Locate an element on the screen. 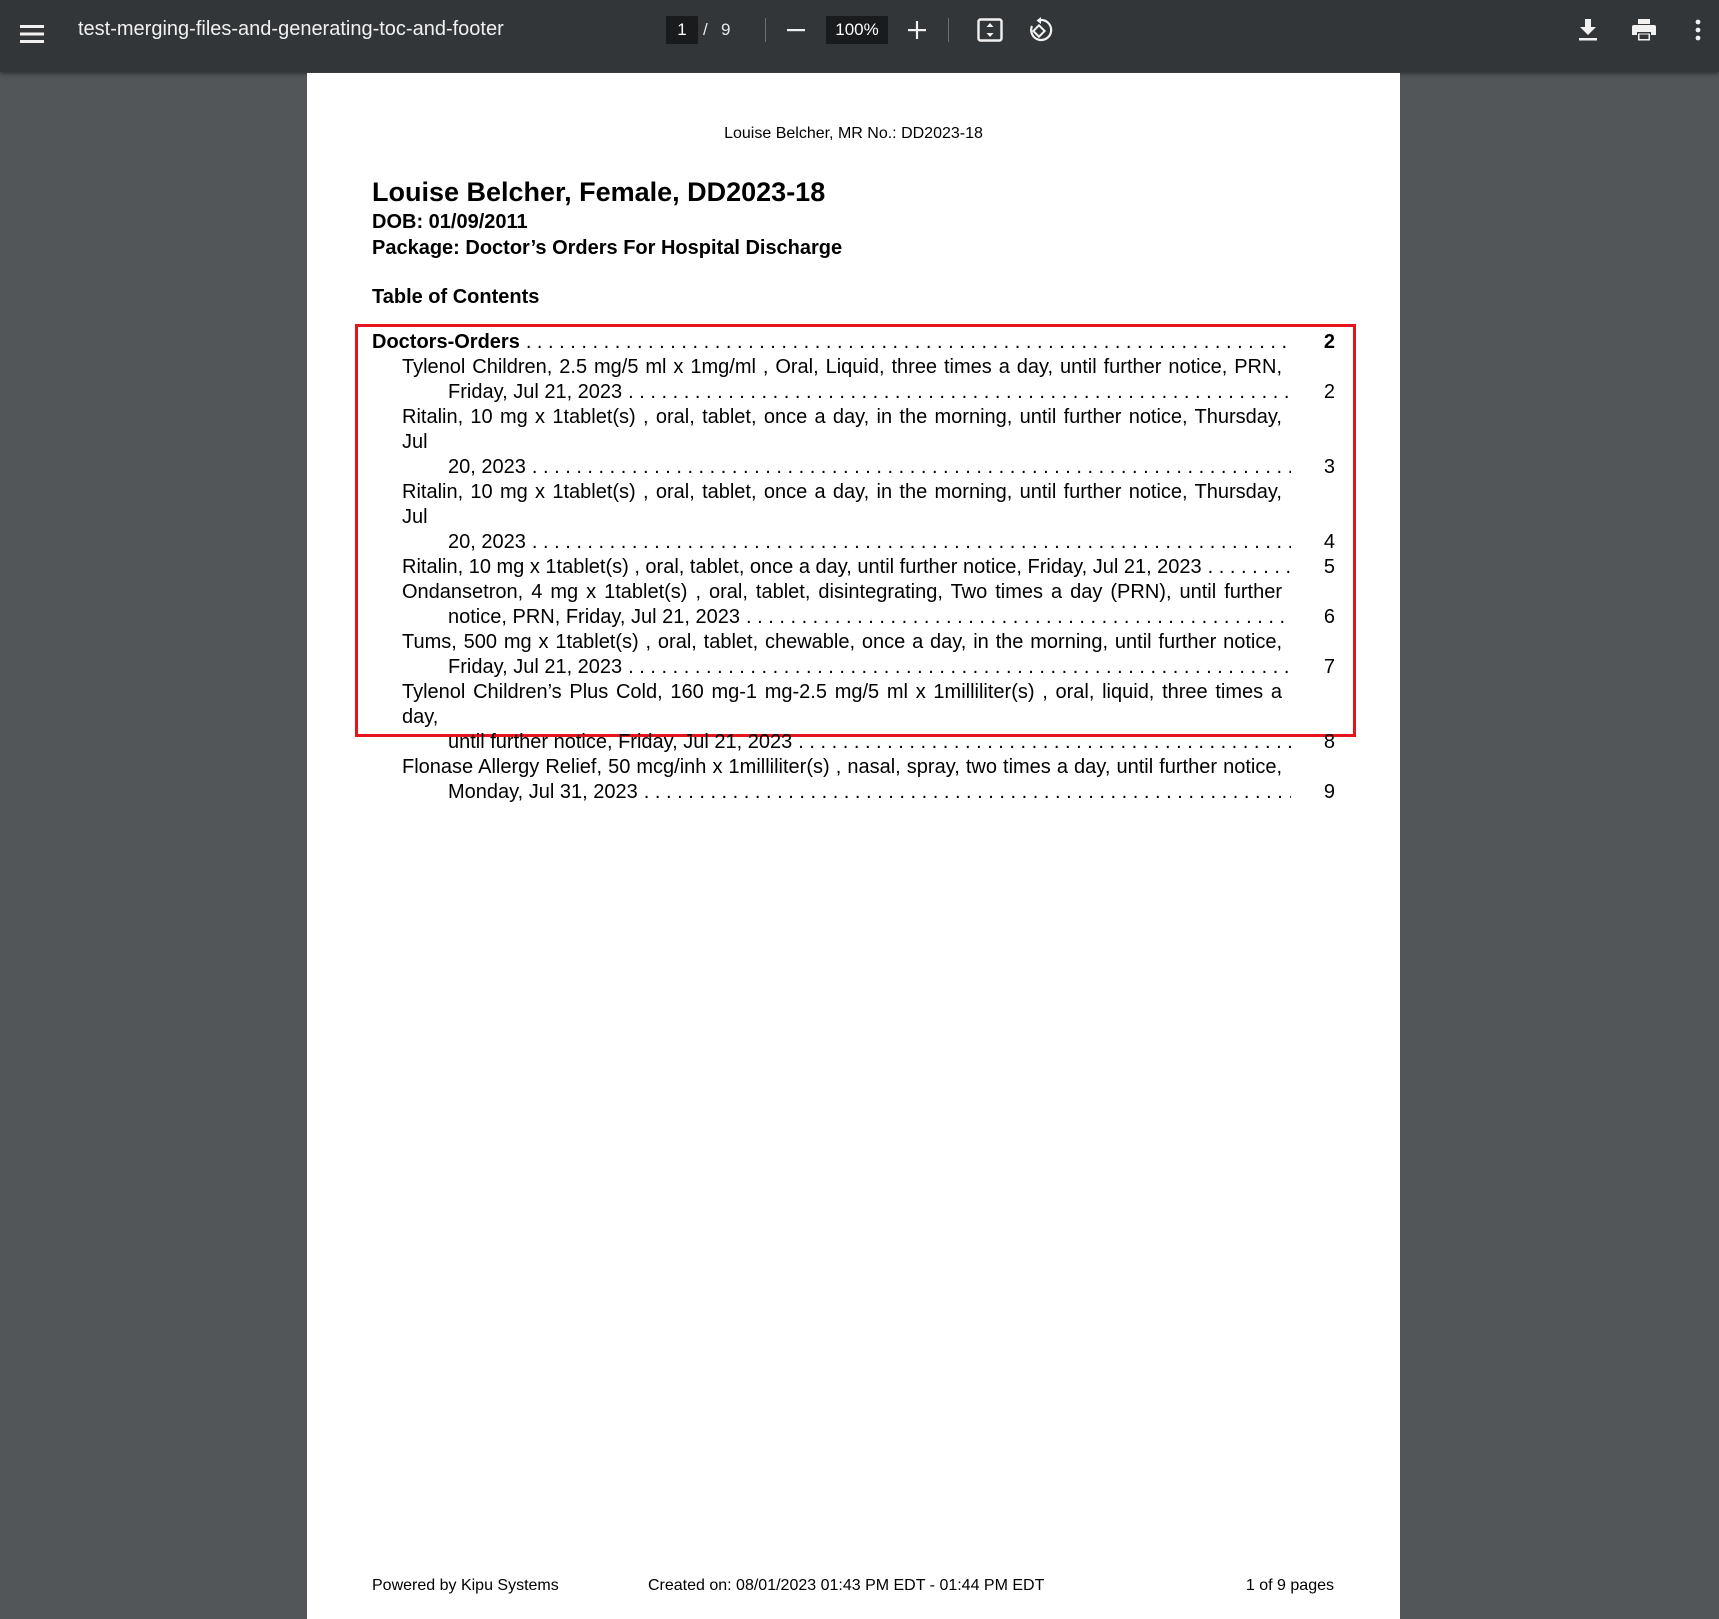 This screenshot has width=1719, height=1619. toc-entry-page: 7 is located at coordinates (1329, 667).